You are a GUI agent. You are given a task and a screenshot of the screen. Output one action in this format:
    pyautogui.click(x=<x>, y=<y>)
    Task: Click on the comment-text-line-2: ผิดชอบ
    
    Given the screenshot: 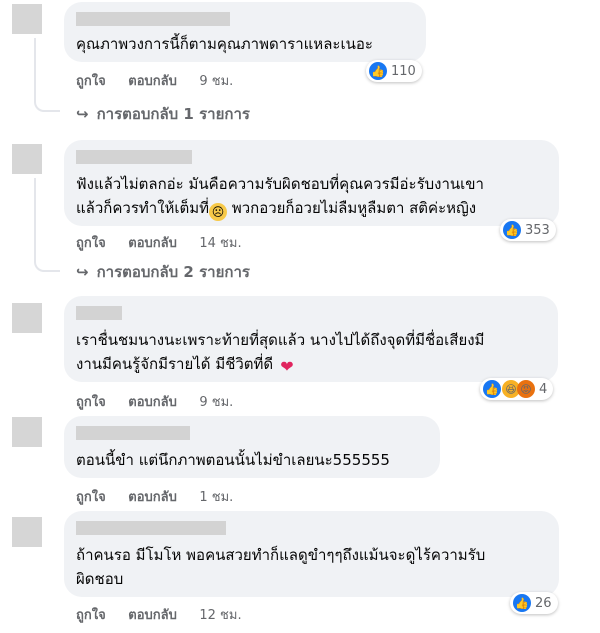 What is the action you would take?
    pyautogui.click(x=100, y=579)
    